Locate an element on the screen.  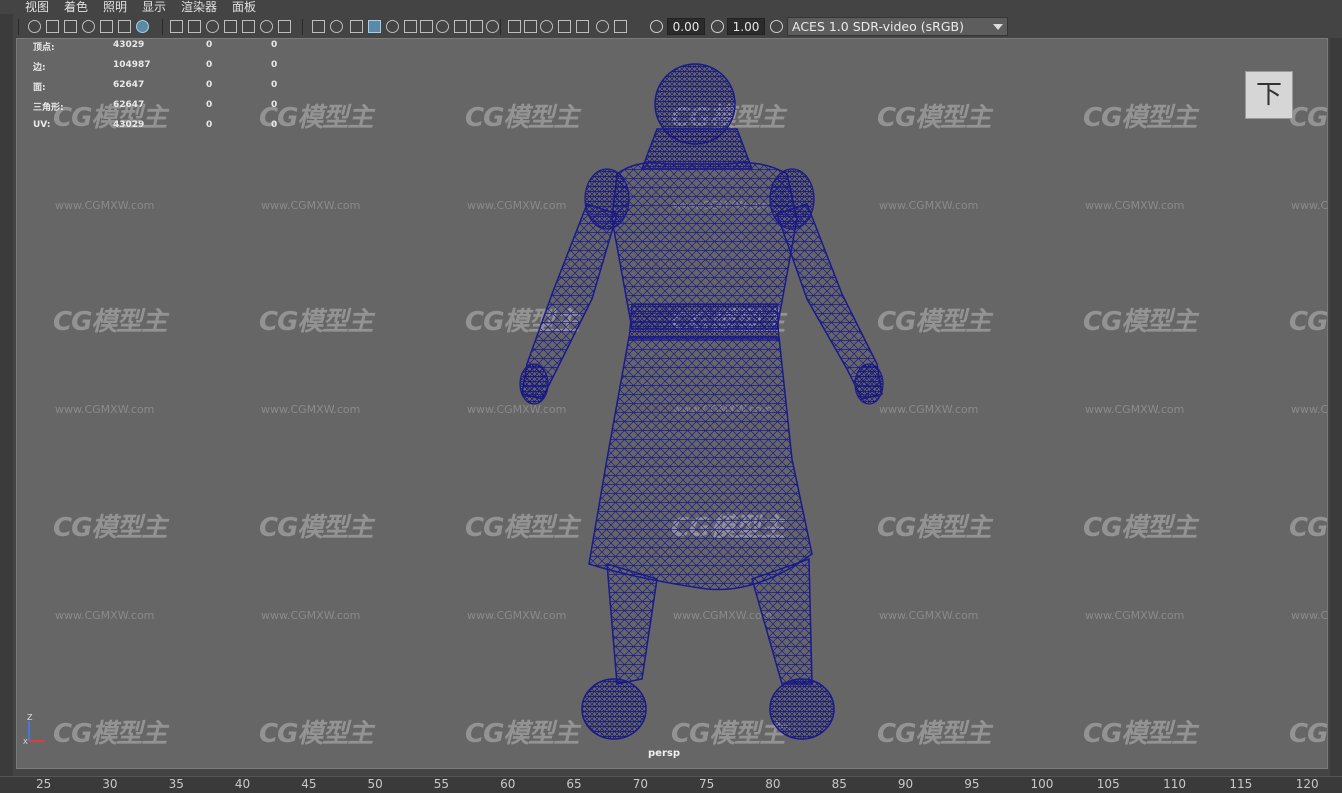
view-cube: 下 is located at coordinates (1269, 95).